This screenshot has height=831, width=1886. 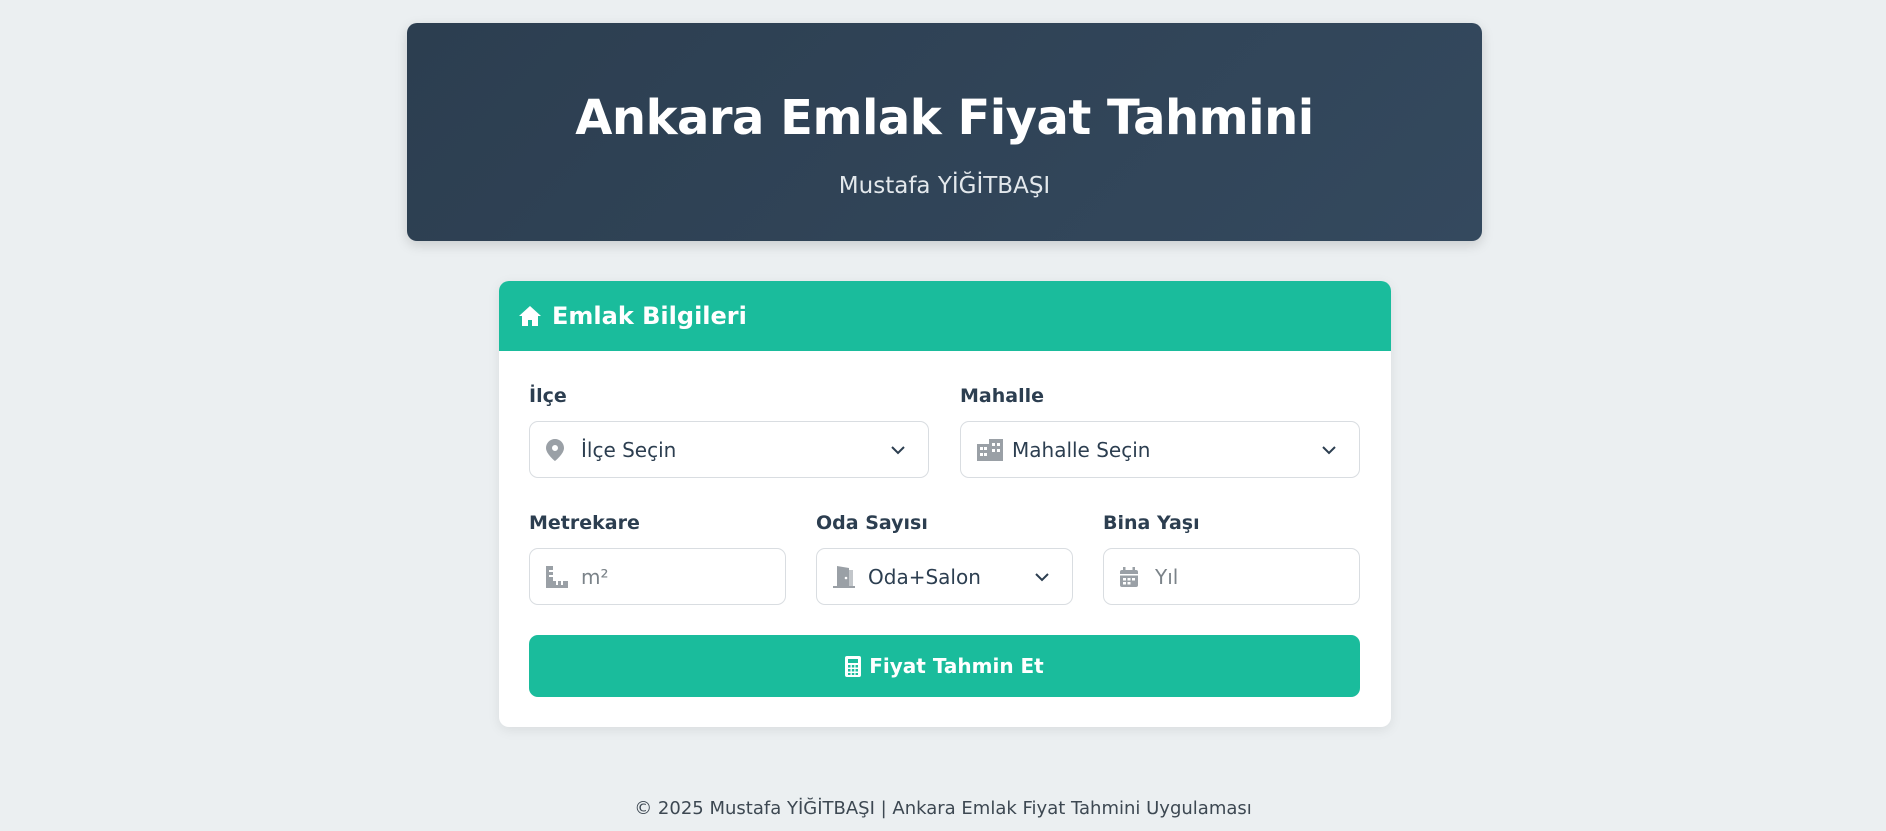 I want to click on author-name: Mustafa YİĞİTBAŞI, so click(x=944, y=186).